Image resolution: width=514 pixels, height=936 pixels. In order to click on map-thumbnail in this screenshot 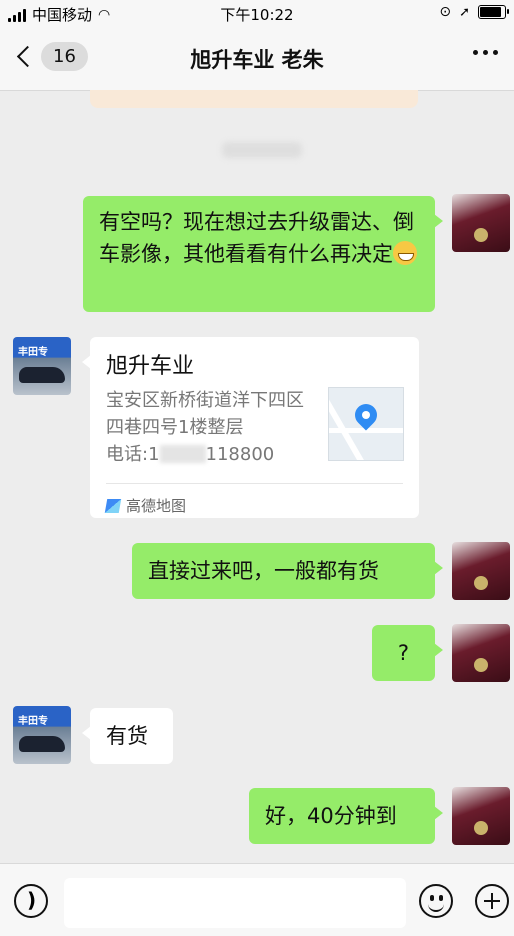, I will do `click(366, 424)`.